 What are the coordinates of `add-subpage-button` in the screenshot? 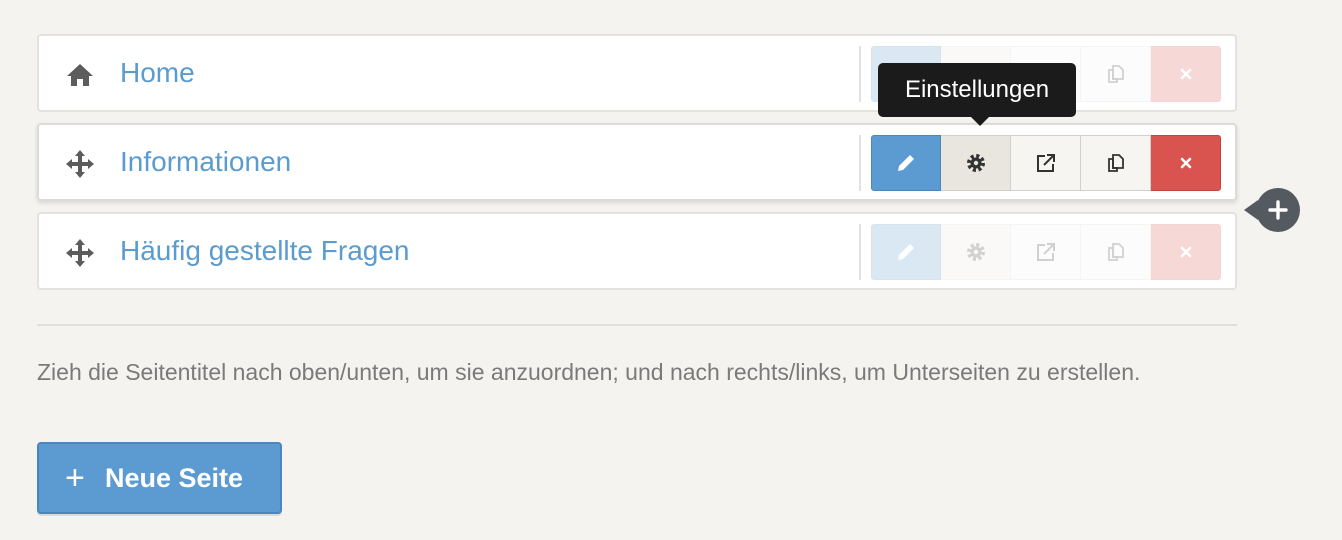 It's located at (1278, 210).